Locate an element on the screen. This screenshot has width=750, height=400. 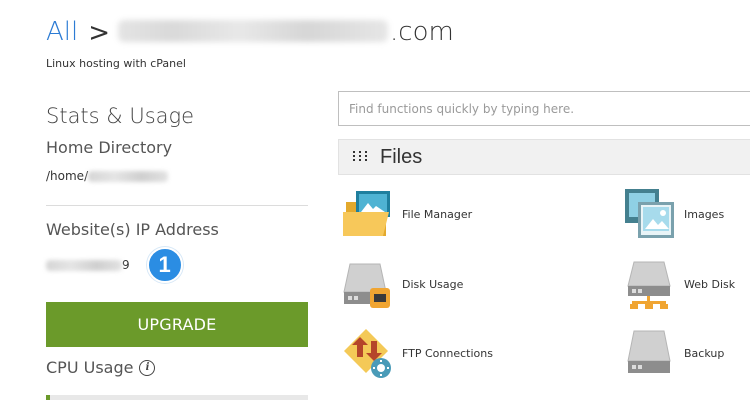
cpu-usage-label: CPU Usage is located at coordinates (90, 367).